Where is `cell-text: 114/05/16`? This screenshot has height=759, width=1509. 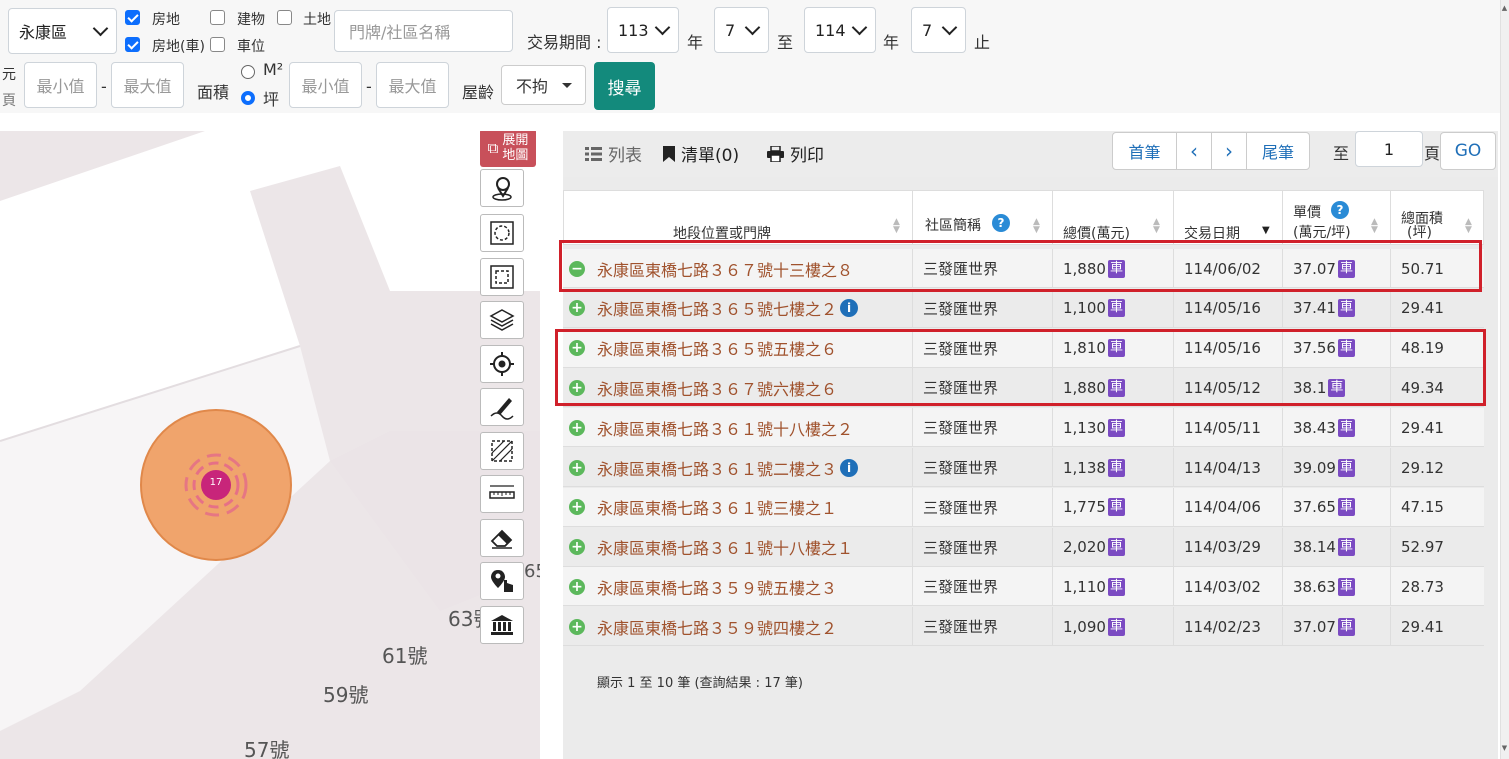
cell-text: 114/05/16 is located at coordinates (1222, 308).